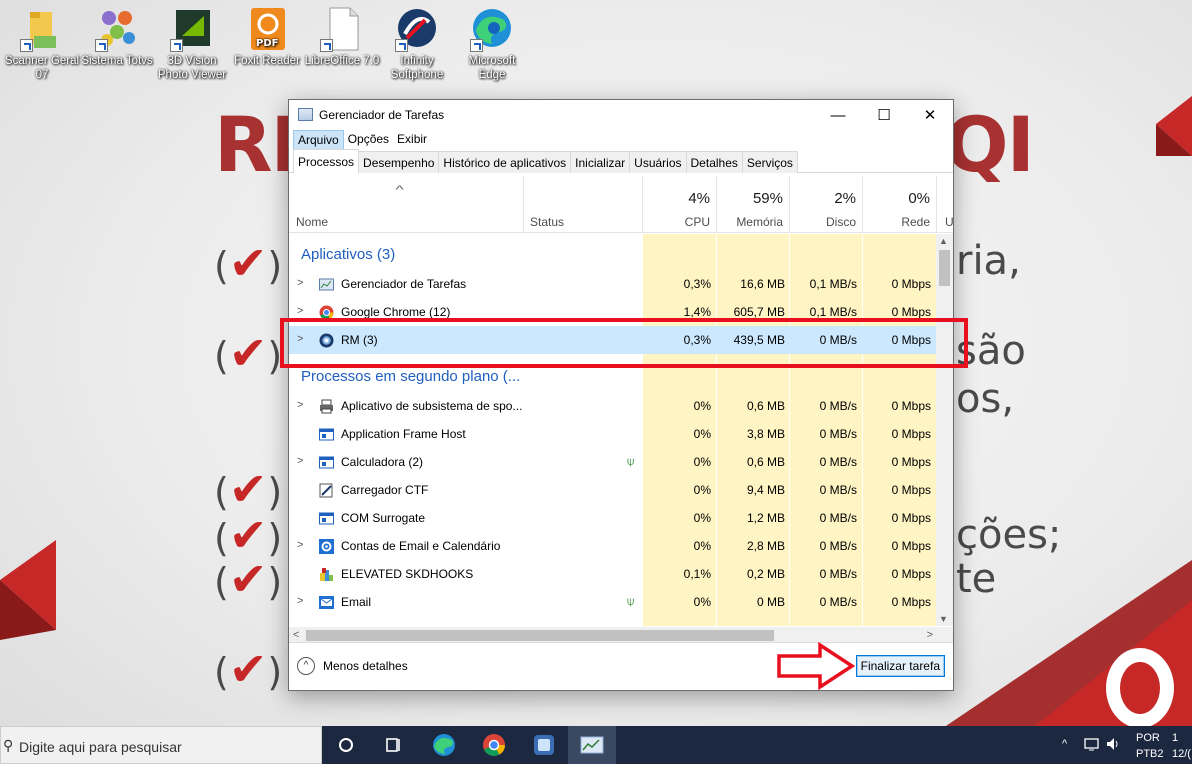  What do you see at coordinates (421, 546) in the screenshot?
I see `process-name: Contas de Email e Calendário` at bounding box center [421, 546].